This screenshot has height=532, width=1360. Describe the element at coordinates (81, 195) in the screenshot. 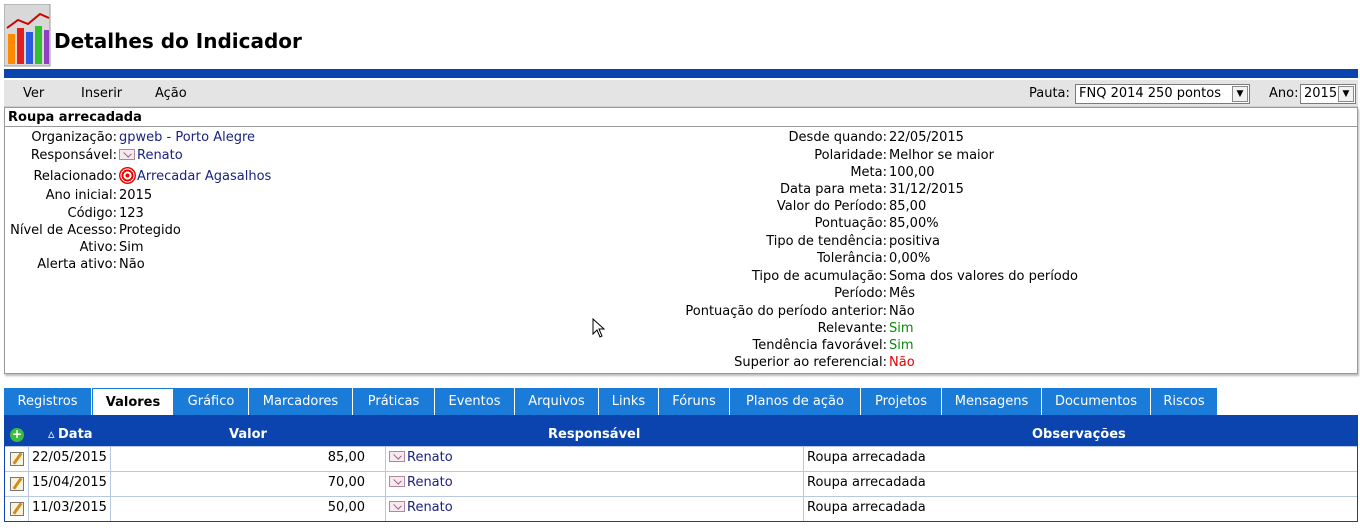

I see `detail-label: Ano inicial:` at that location.